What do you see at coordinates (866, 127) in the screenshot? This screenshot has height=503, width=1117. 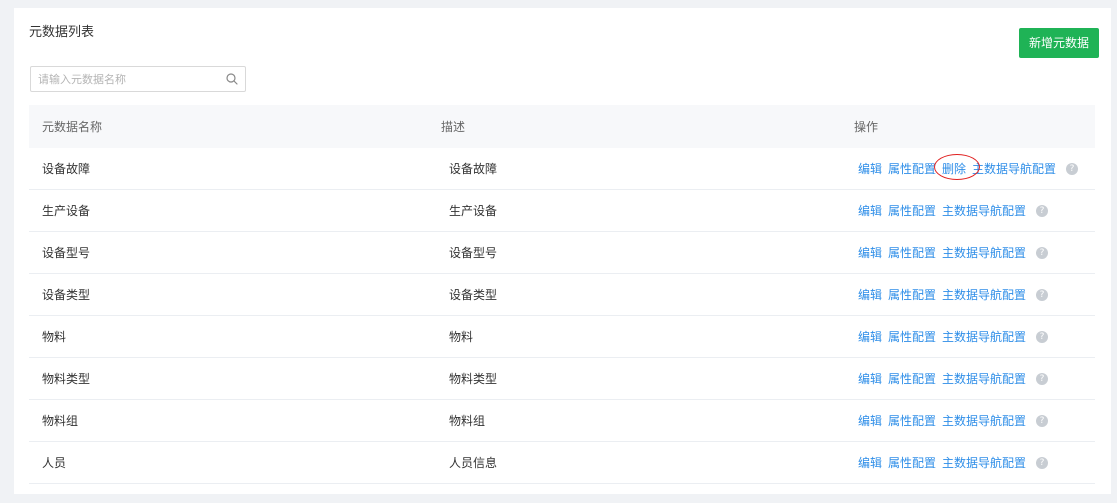 I see `header-actions: 操作` at bounding box center [866, 127].